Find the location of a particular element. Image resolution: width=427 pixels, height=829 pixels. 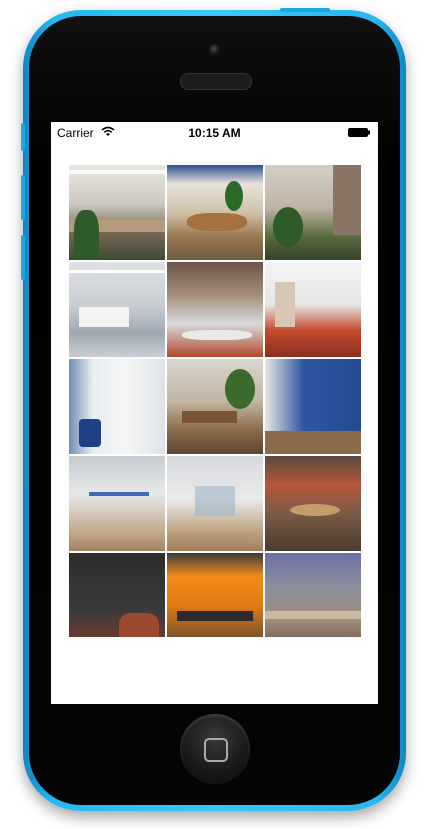

mute-switch is located at coordinates (23, 137).